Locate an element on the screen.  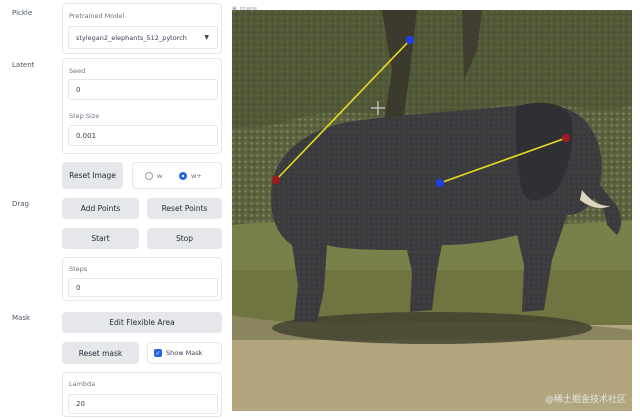
step-size-label: Step Size is located at coordinates (84, 116).